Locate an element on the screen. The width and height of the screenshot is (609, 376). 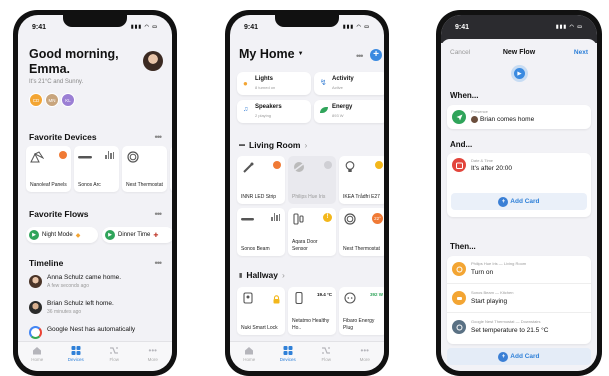
user-avatar: MN is located at coordinates (52, 100).